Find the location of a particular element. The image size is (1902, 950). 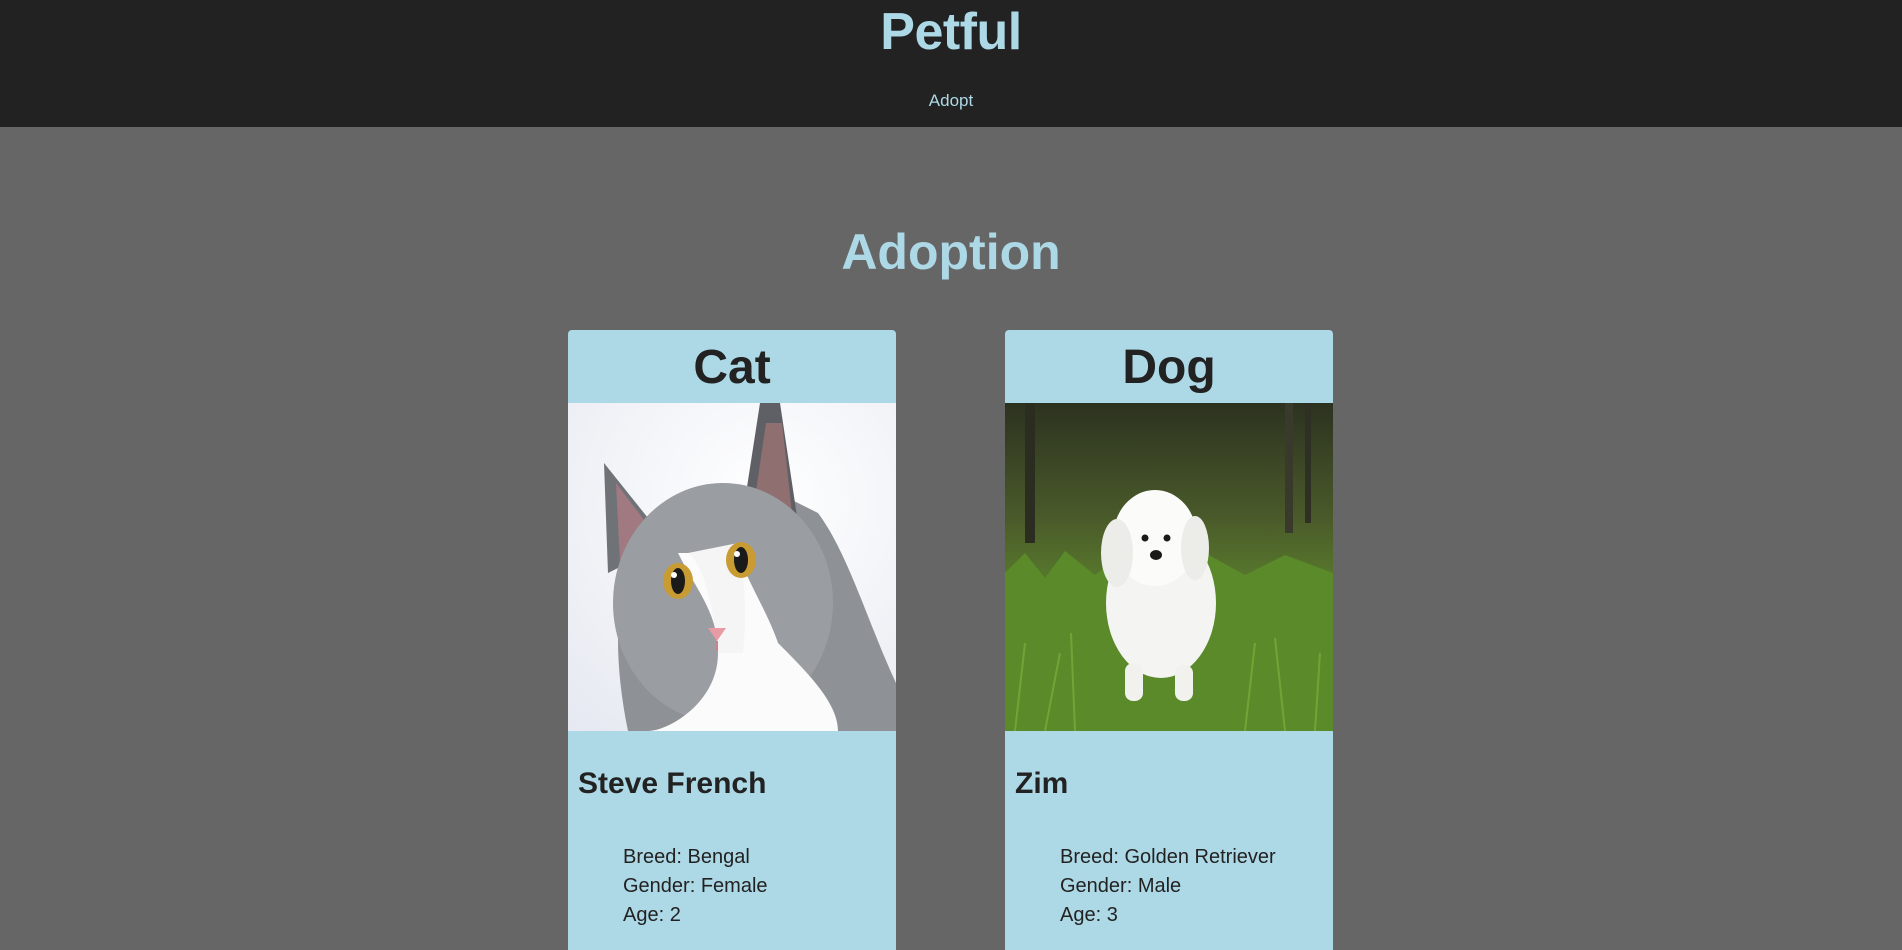

cat-card-title: Cat is located at coordinates (732, 367).